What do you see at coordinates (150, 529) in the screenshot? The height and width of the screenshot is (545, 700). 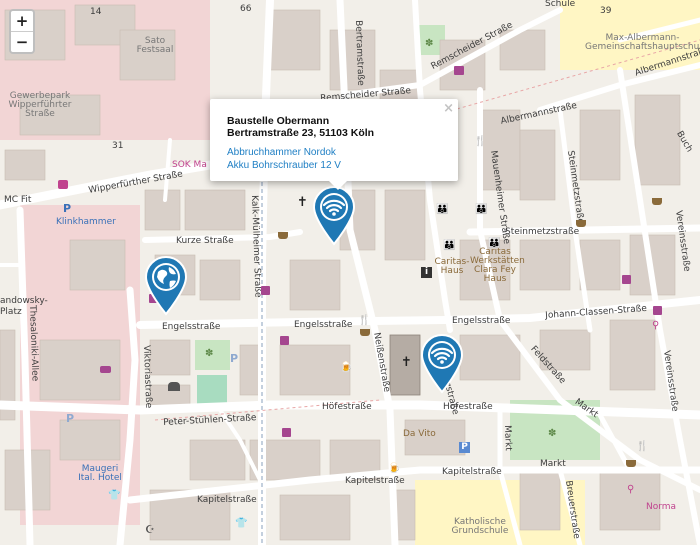 I see `mosque-icon: ☪` at bounding box center [150, 529].